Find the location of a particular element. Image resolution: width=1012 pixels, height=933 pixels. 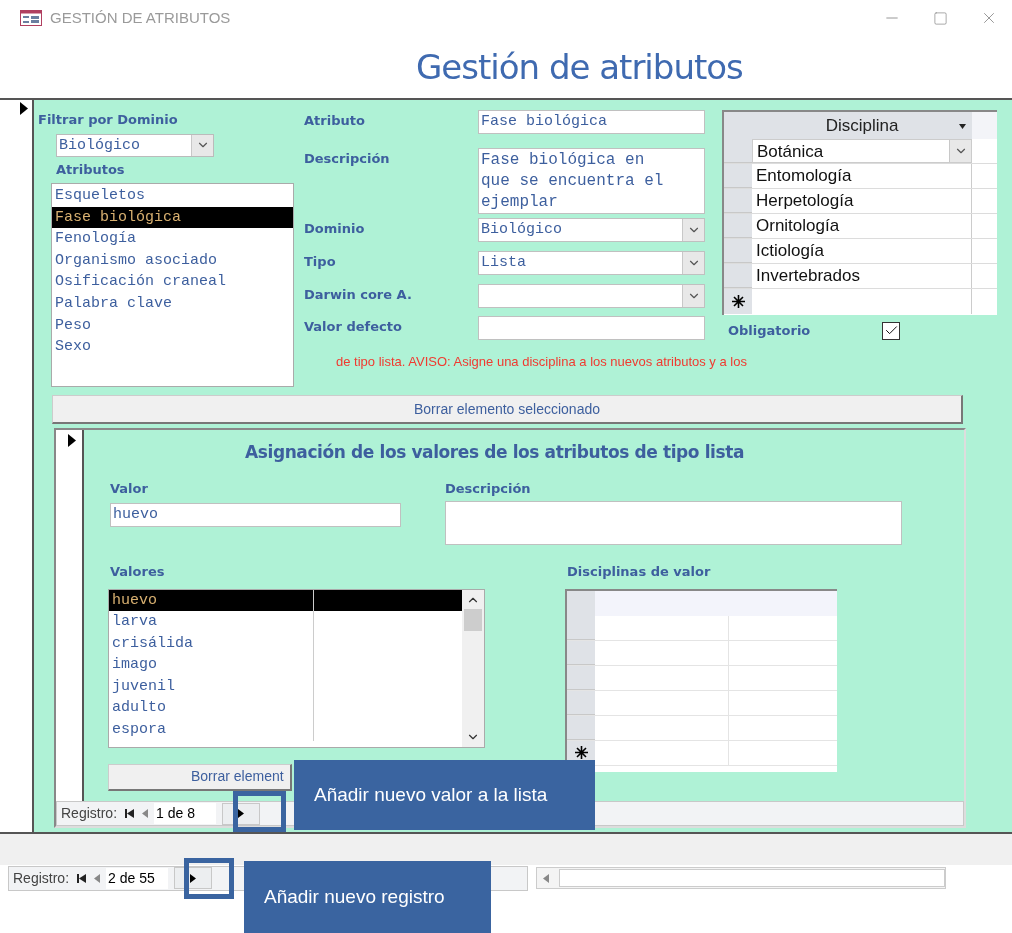

datasheet-cell: Ornitología is located at coordinates (862, 226).